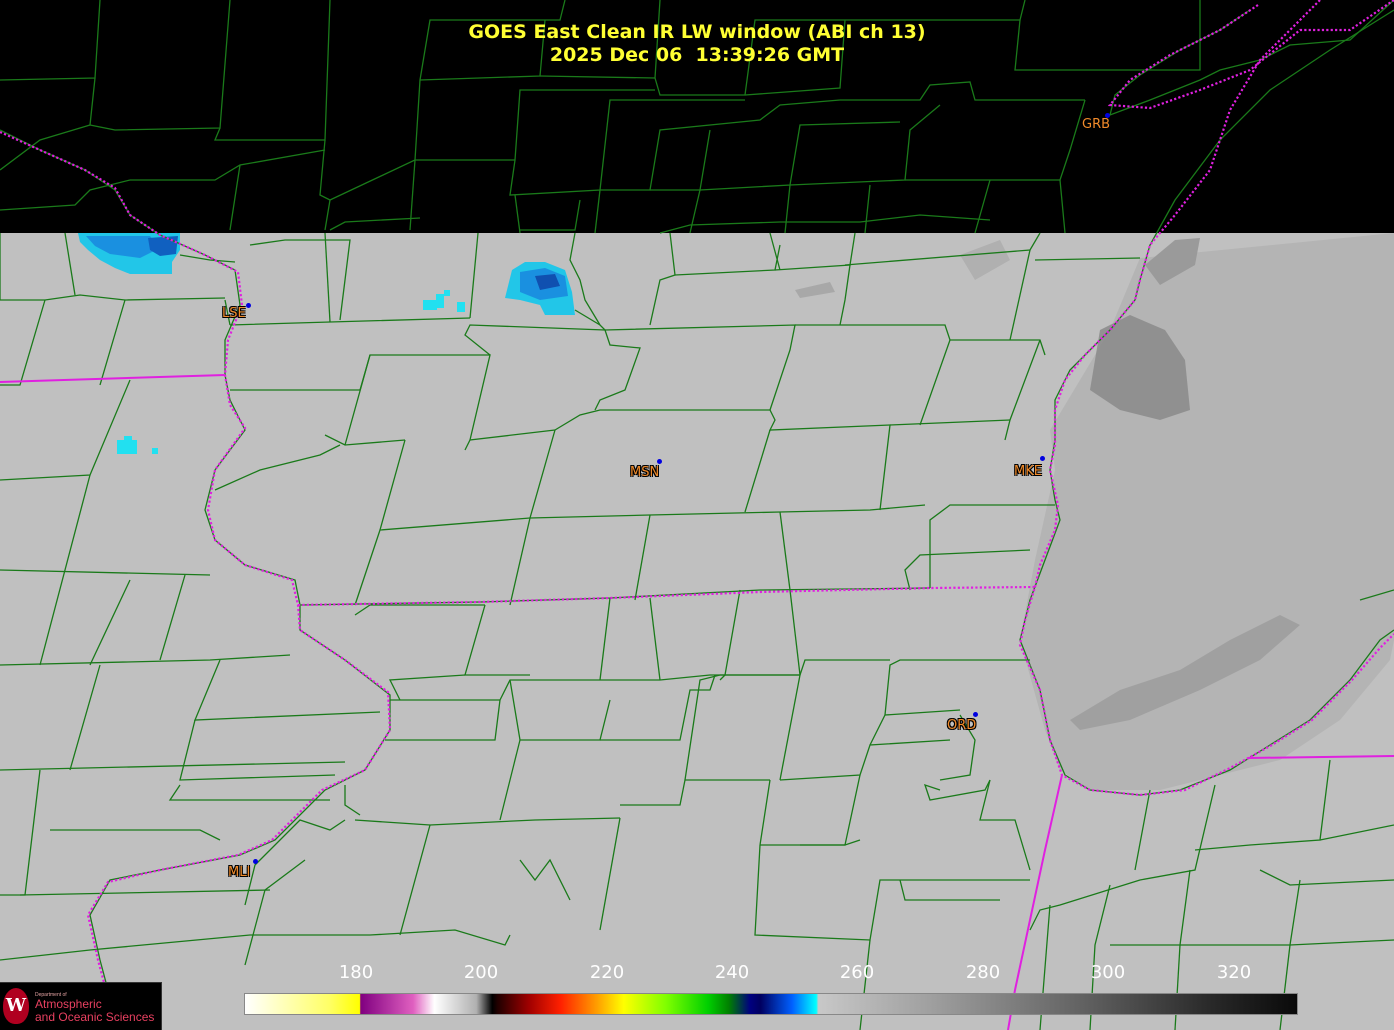 This screenshot has height=1030, width=1394. What do you see at coordinates (983, 972) in the screenshot?
I see `colorbar-tick: 280` at bounding box center [983, 972].